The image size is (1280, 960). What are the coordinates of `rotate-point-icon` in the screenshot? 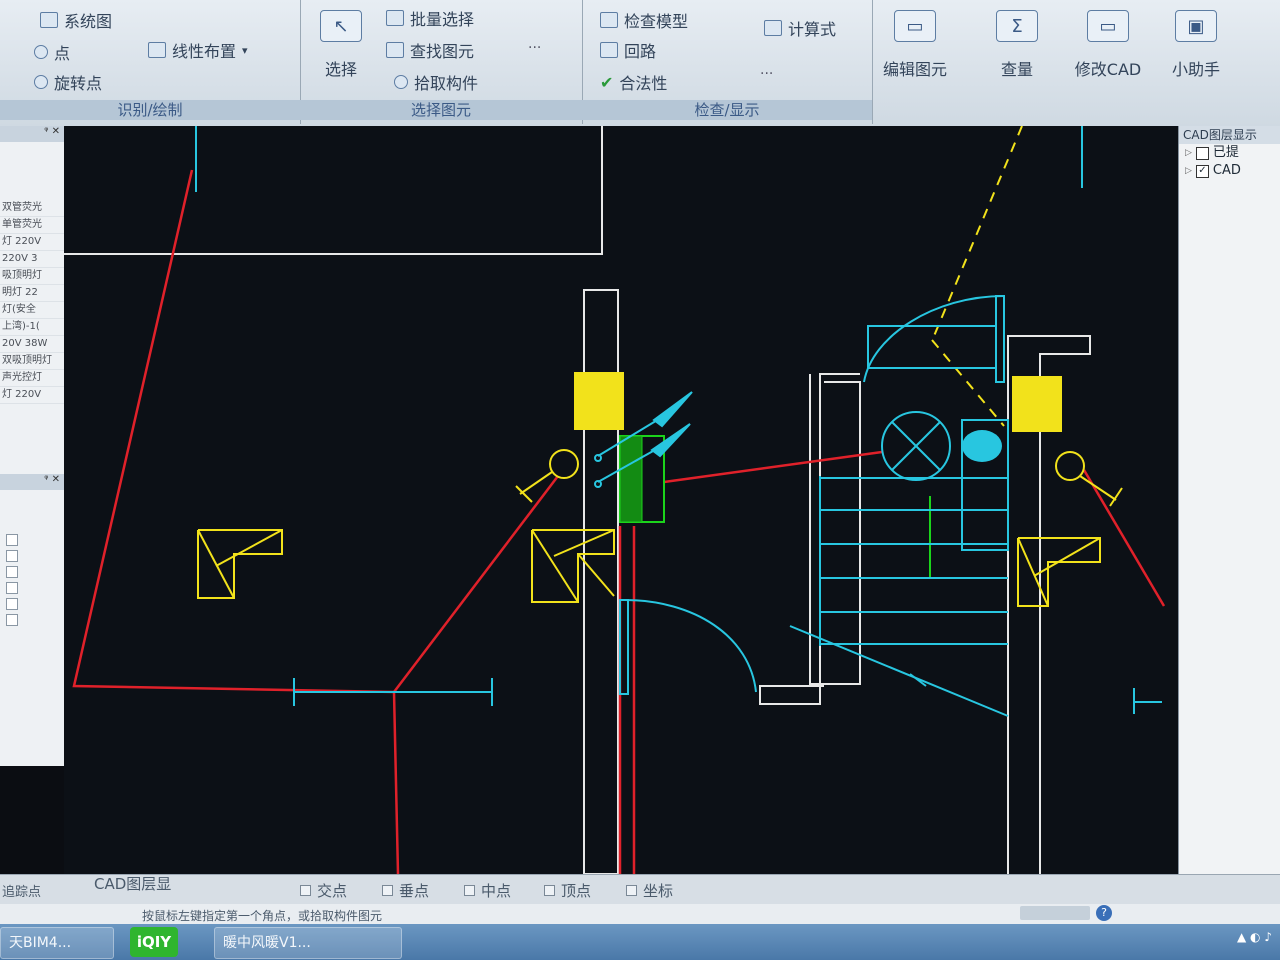 It's located at (41, 82).